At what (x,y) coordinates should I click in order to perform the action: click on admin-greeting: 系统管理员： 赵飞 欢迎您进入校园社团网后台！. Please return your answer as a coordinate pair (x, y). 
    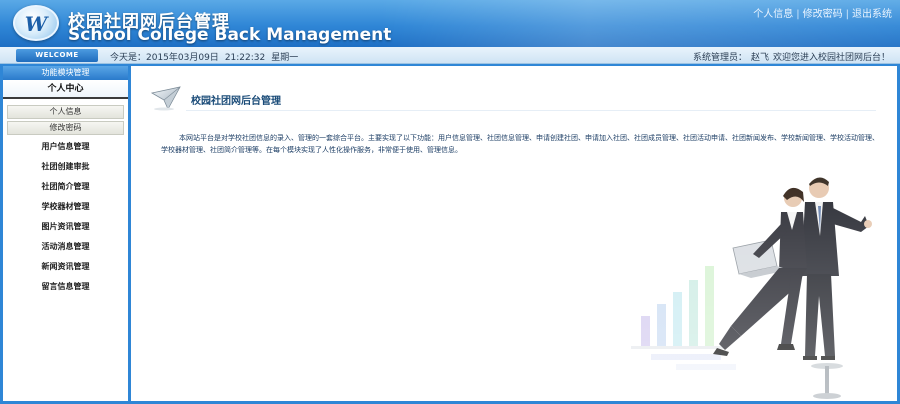
    Looking at the image, I should click on (789, 56).